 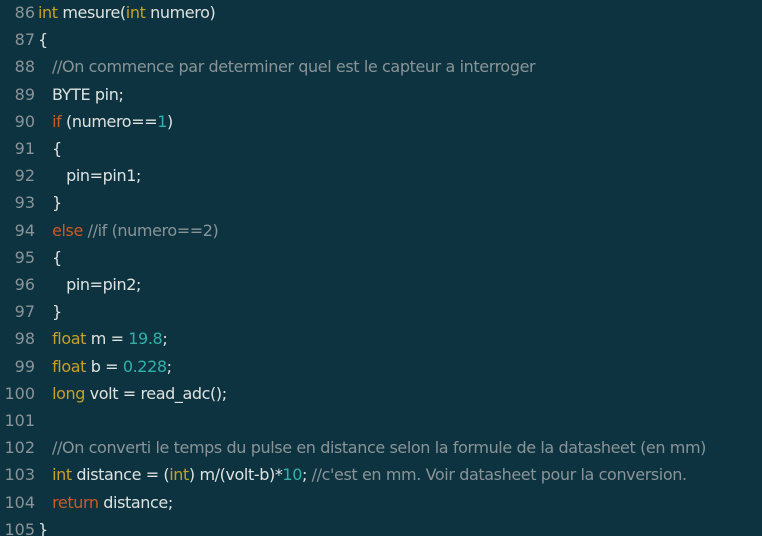 What do you see at coordinates (75, 502) in the screenshot?
I see `code-token: return` at bounding box center [75, 502].